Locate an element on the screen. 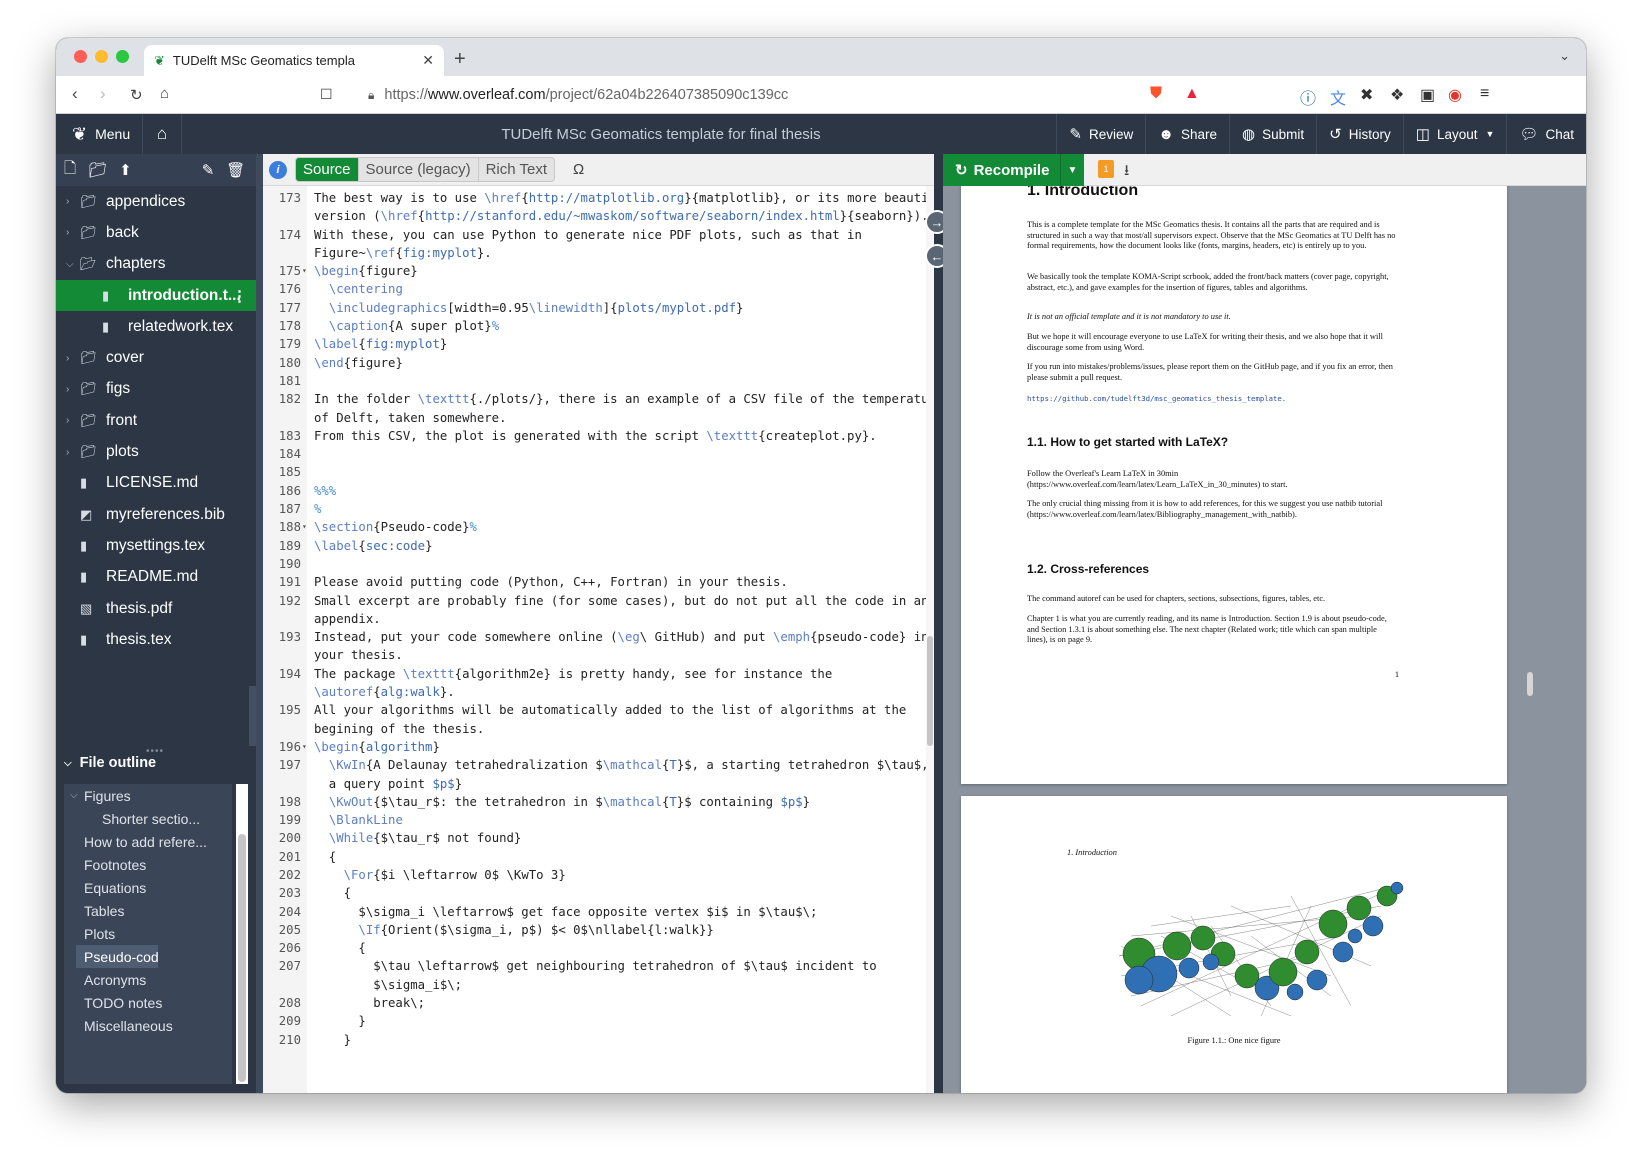  tab-search-chevron-icon: ⌄ is located at coordinates (1564, 56).